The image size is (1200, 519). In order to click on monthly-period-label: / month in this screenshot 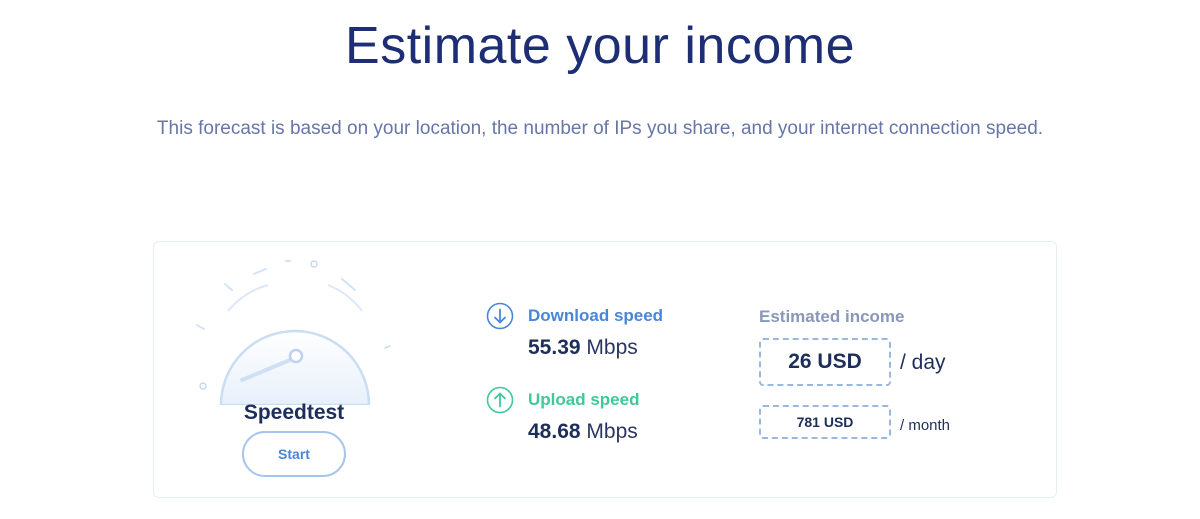, I will do `click(925, 425)`.